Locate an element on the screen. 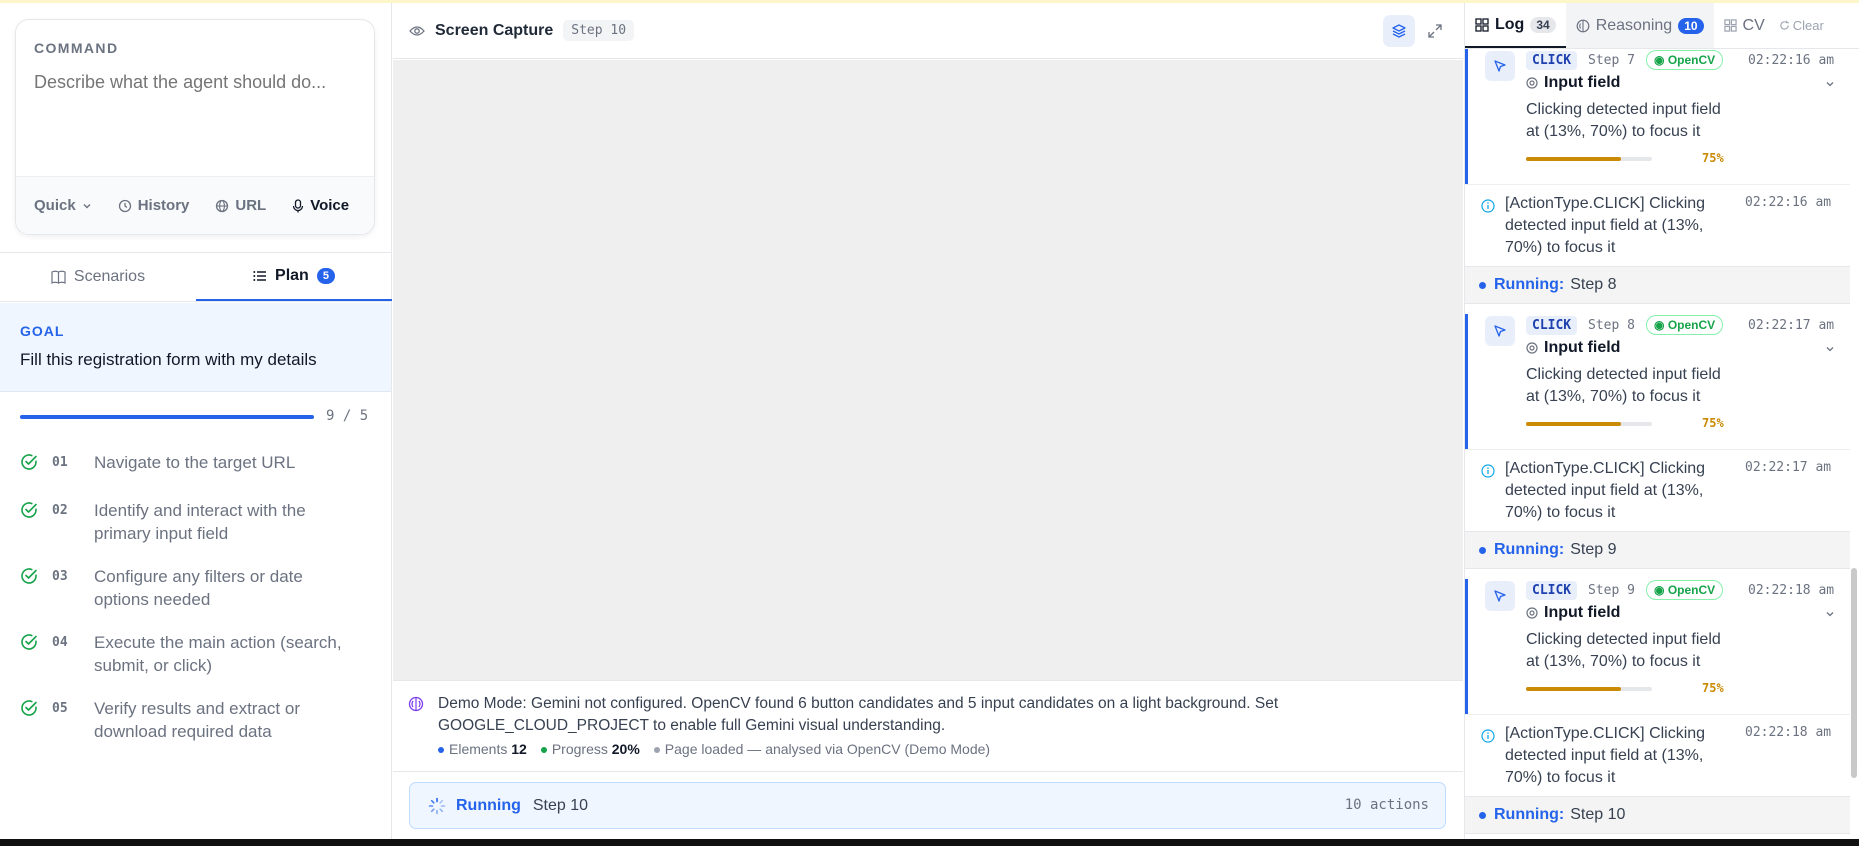 The width and height of the screenshot is (1859, 846). globe-icon is located at coordinates (222, 205).